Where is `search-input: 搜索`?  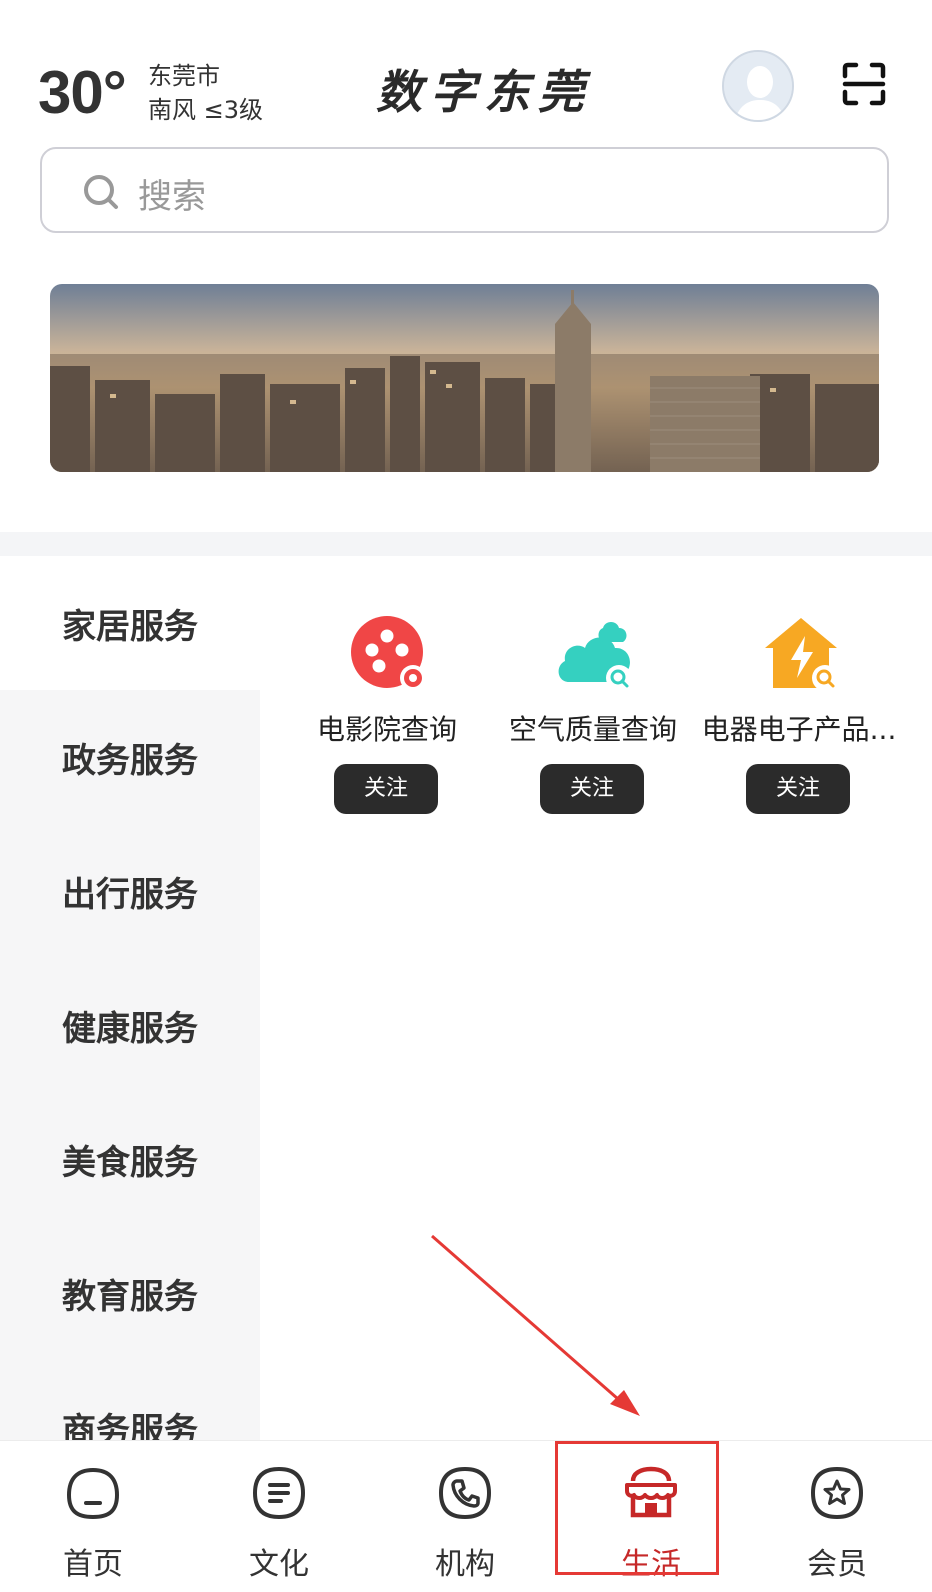
search-input: 搜索 is located at coordinates (464, 190).